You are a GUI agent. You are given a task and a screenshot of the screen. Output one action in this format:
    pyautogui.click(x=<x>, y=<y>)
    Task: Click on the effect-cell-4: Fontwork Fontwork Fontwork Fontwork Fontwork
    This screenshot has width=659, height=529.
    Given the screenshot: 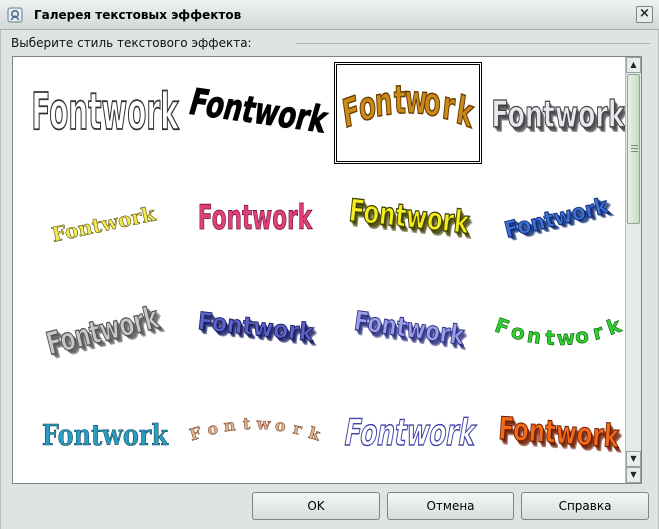 What is the action you would take?
    pyautogui.click(x=558, y=113)
    